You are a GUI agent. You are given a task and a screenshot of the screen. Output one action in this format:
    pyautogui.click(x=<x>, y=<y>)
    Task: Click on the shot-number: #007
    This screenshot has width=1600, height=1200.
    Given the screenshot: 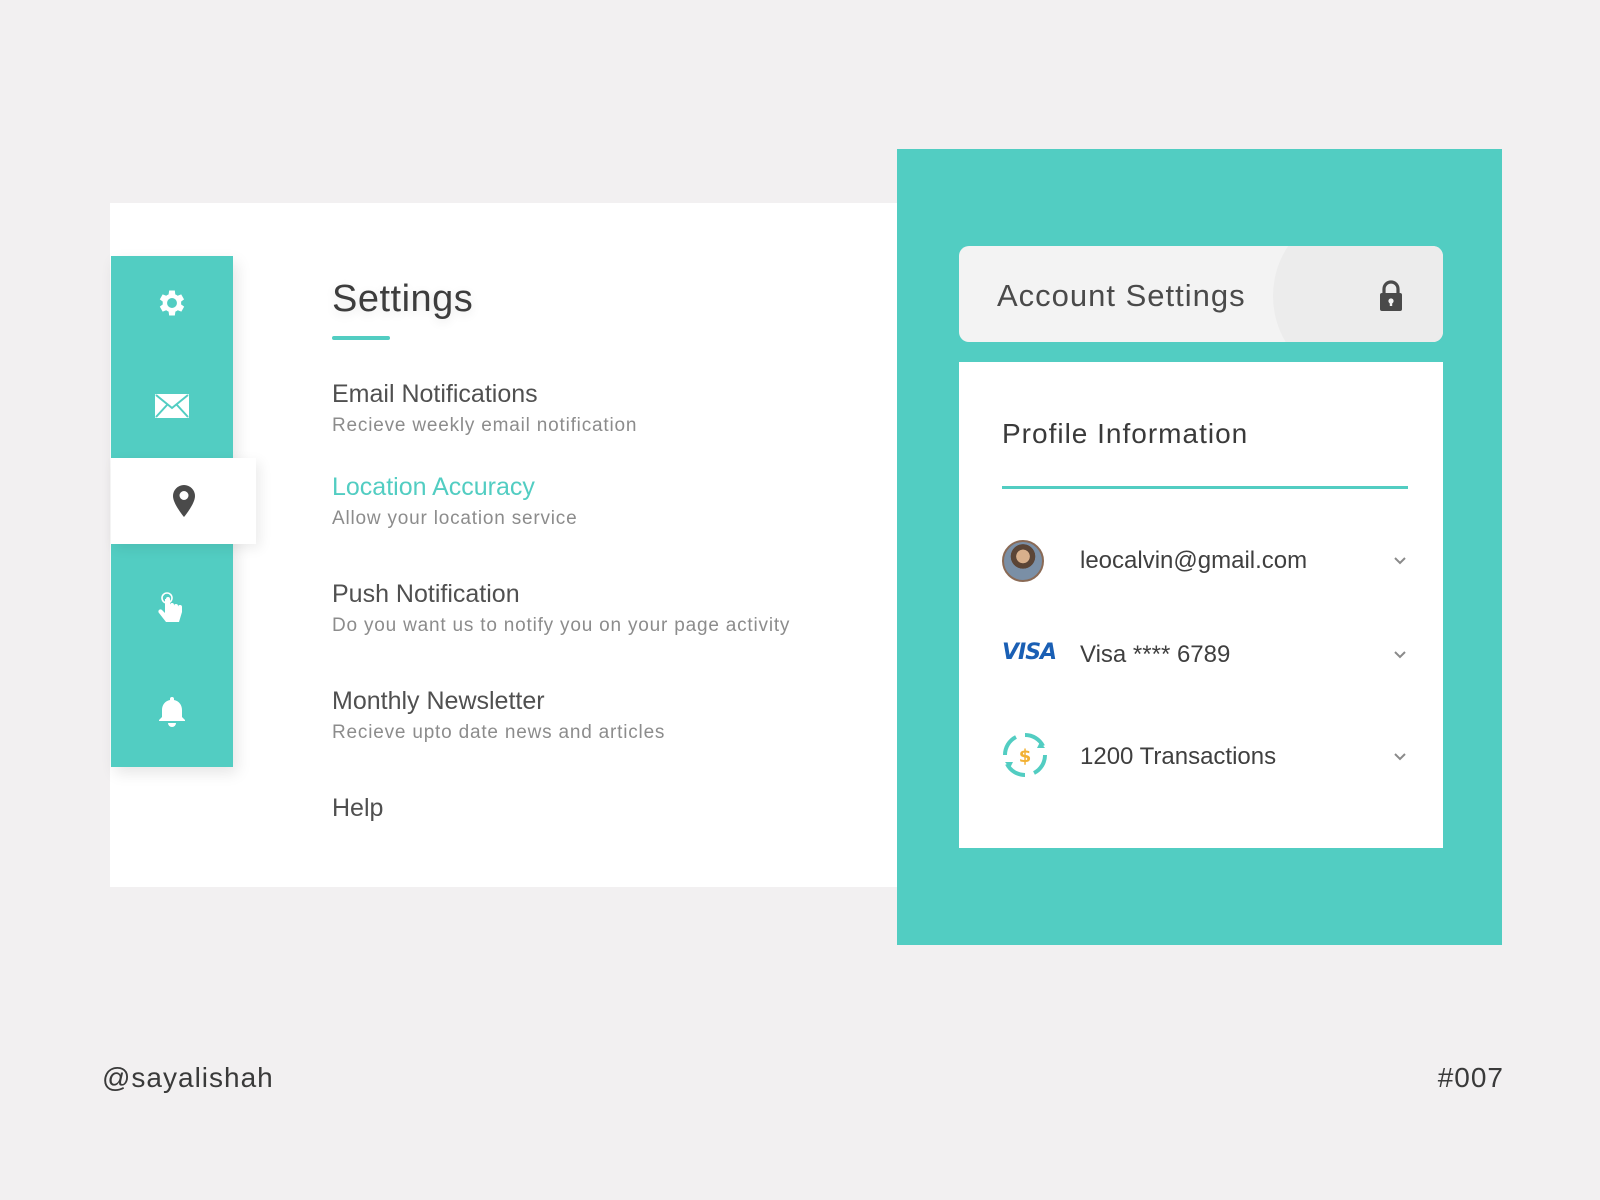 What is the action you would take?
    pyautogui.click(x=1470, y=1077)
    